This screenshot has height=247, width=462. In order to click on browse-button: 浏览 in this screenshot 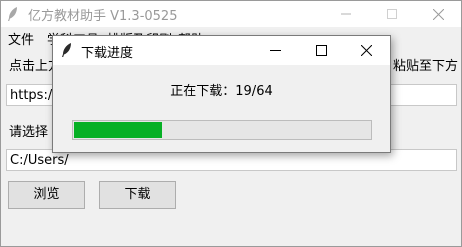, I will do `click(46, 195)`.